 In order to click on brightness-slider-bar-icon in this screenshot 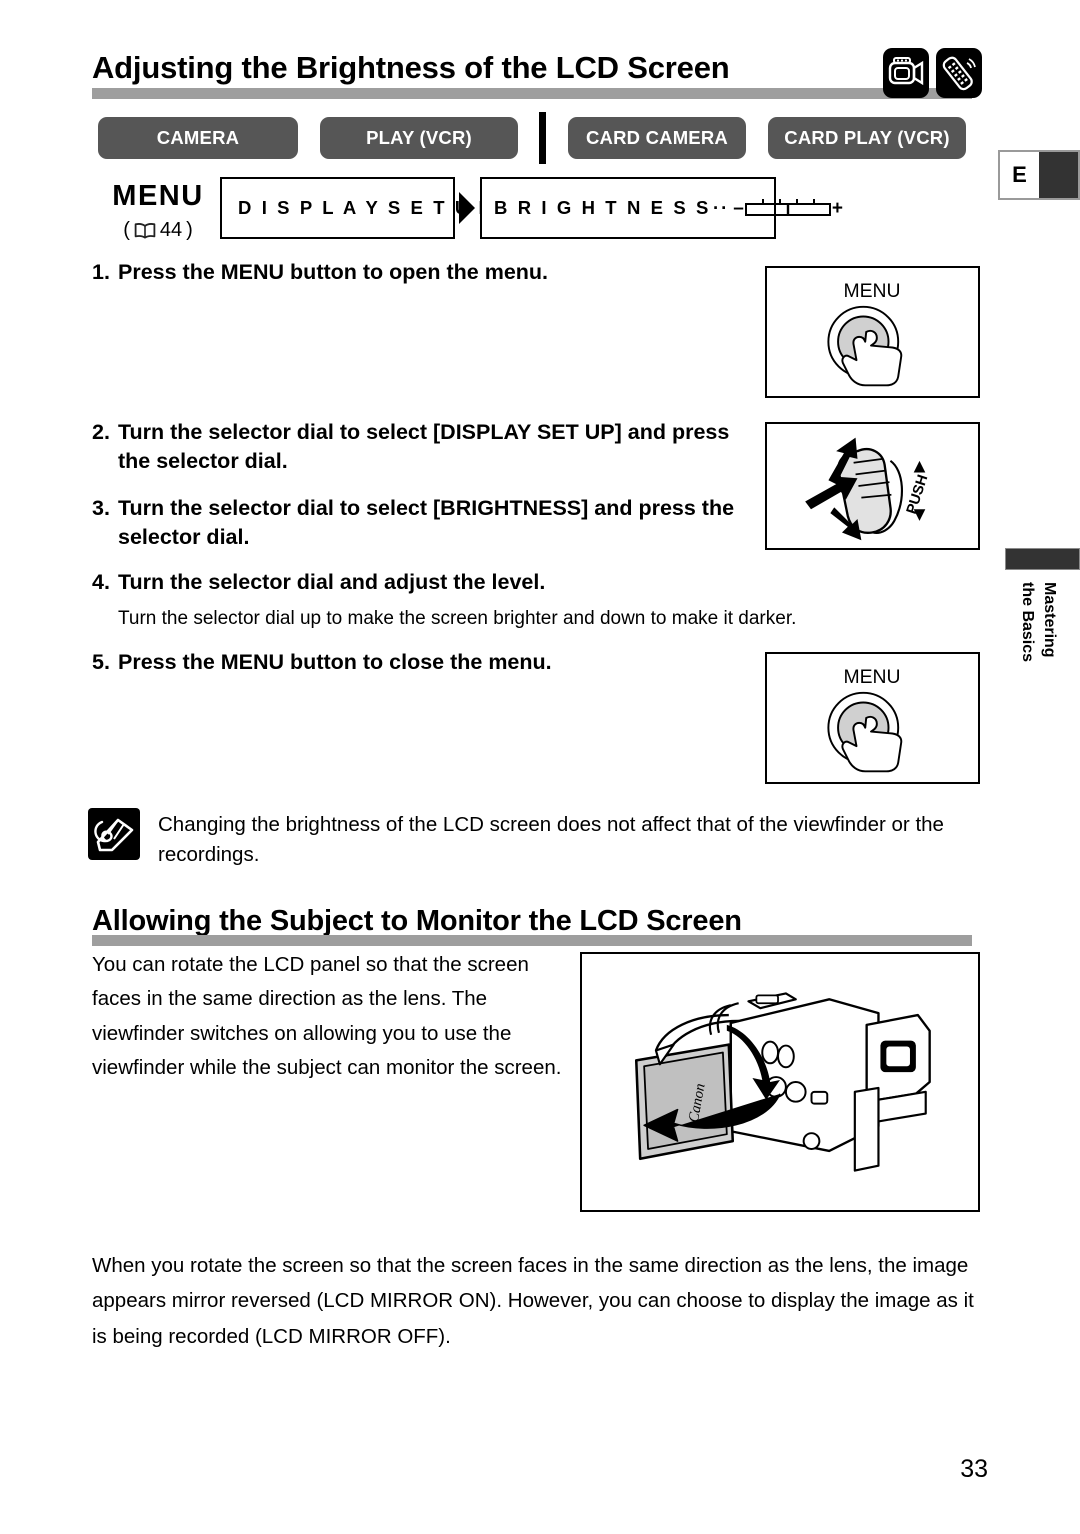, I will do `click(787, 208)`.